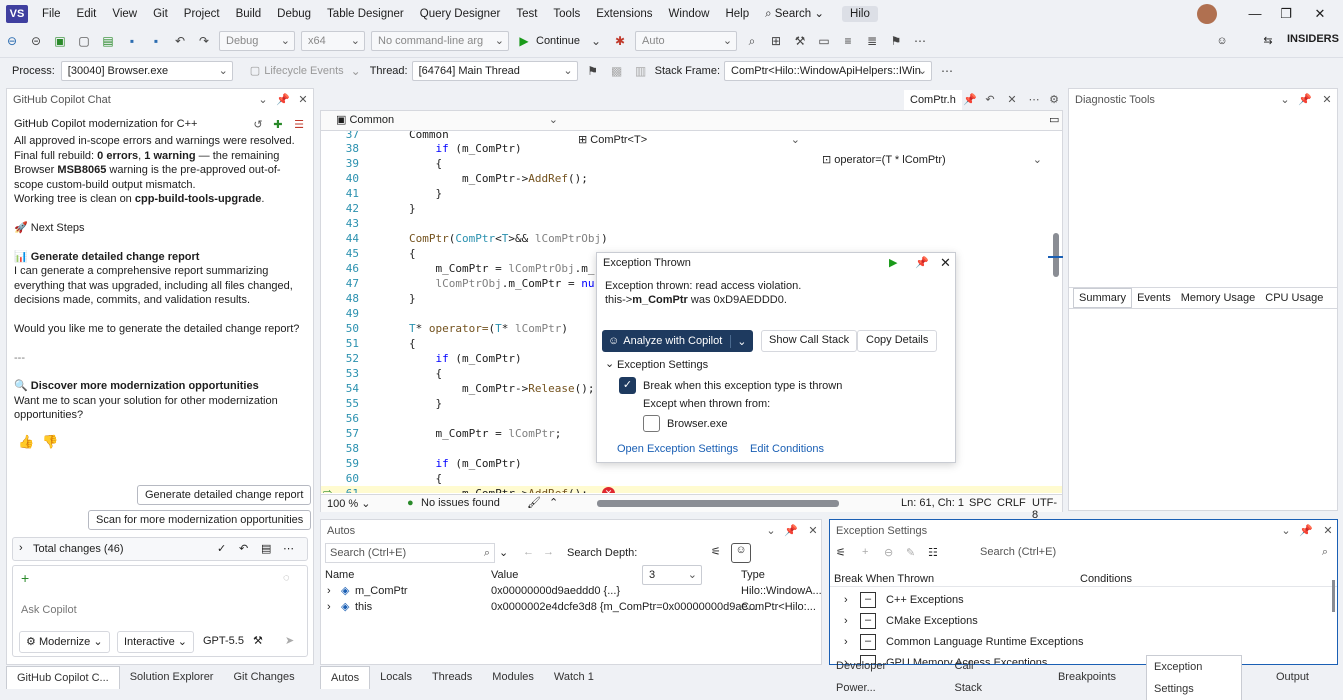 The width and height of the screenshot is (1343, 700). What do you see at coordinates (933, 552) in the screenshot?
I see `restore-defaults-icon: ☷` at bounding box center [933, 552].